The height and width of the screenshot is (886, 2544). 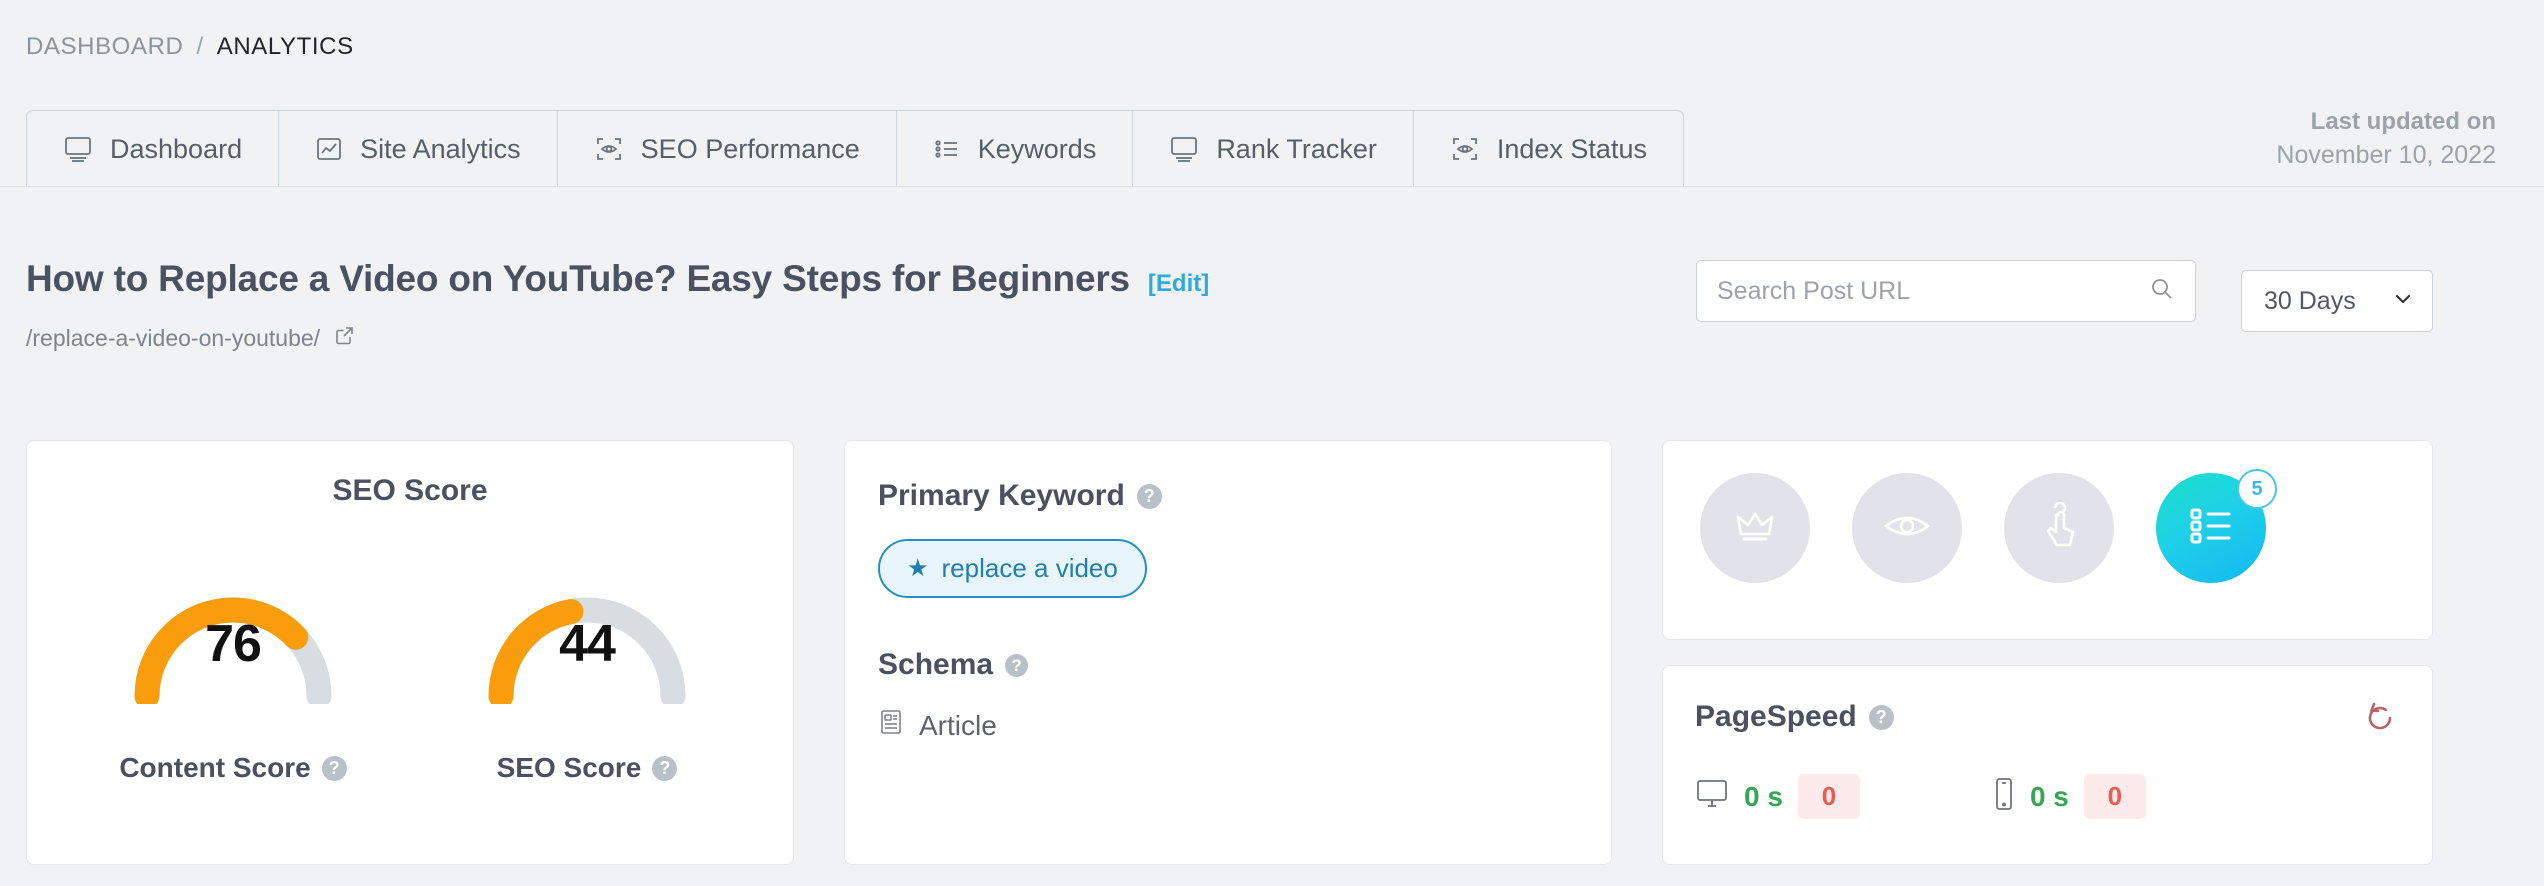 What do you see at coordinates (1776, 716) in the screenshot?
I see `pagespeed-label: PageSpeed` at bounding box center [1776, 716].